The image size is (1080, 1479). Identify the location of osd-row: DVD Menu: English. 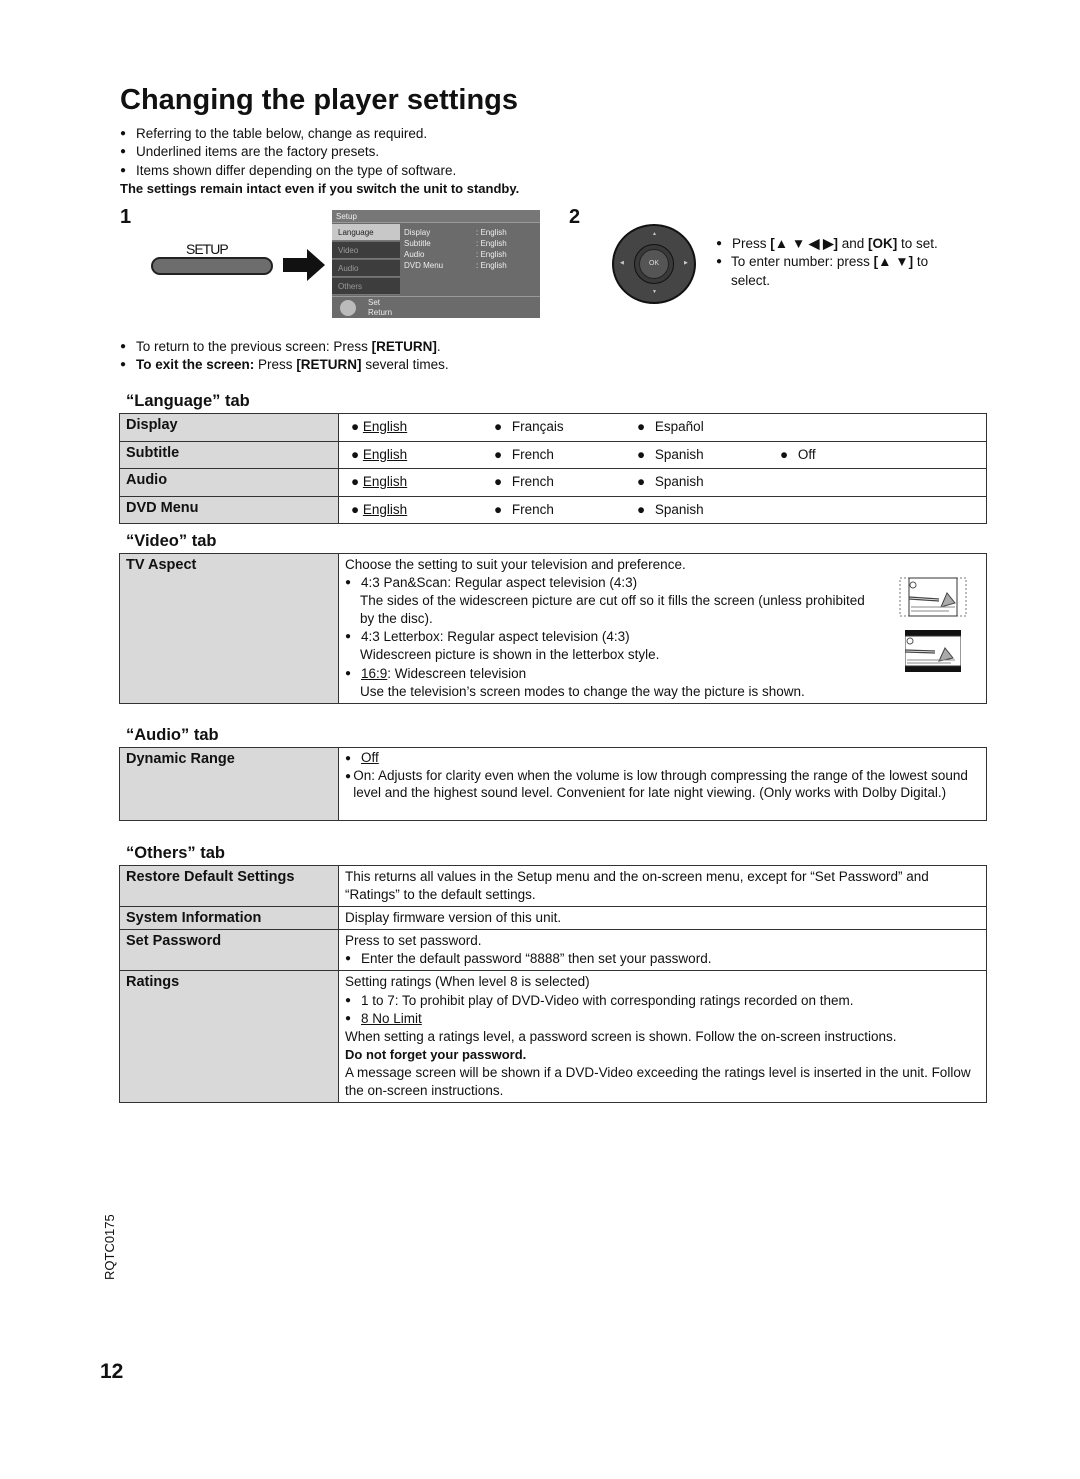
(455, 265).